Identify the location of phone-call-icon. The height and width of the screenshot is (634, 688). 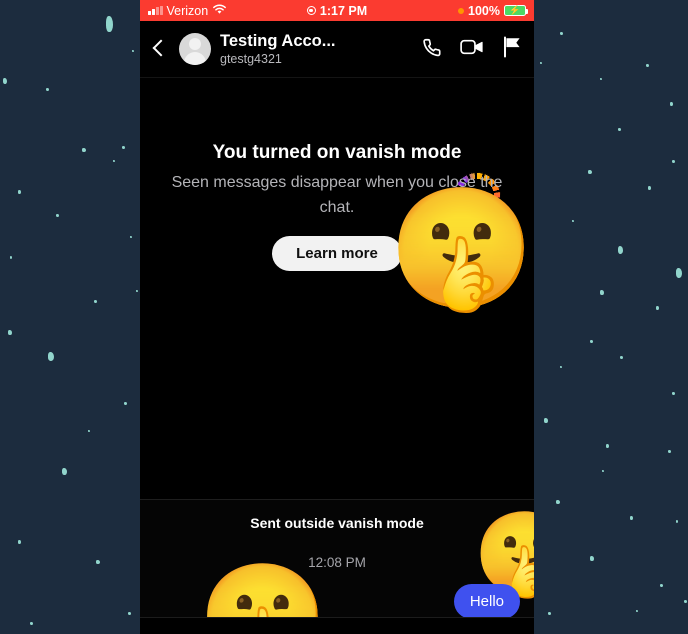
(431, 49).